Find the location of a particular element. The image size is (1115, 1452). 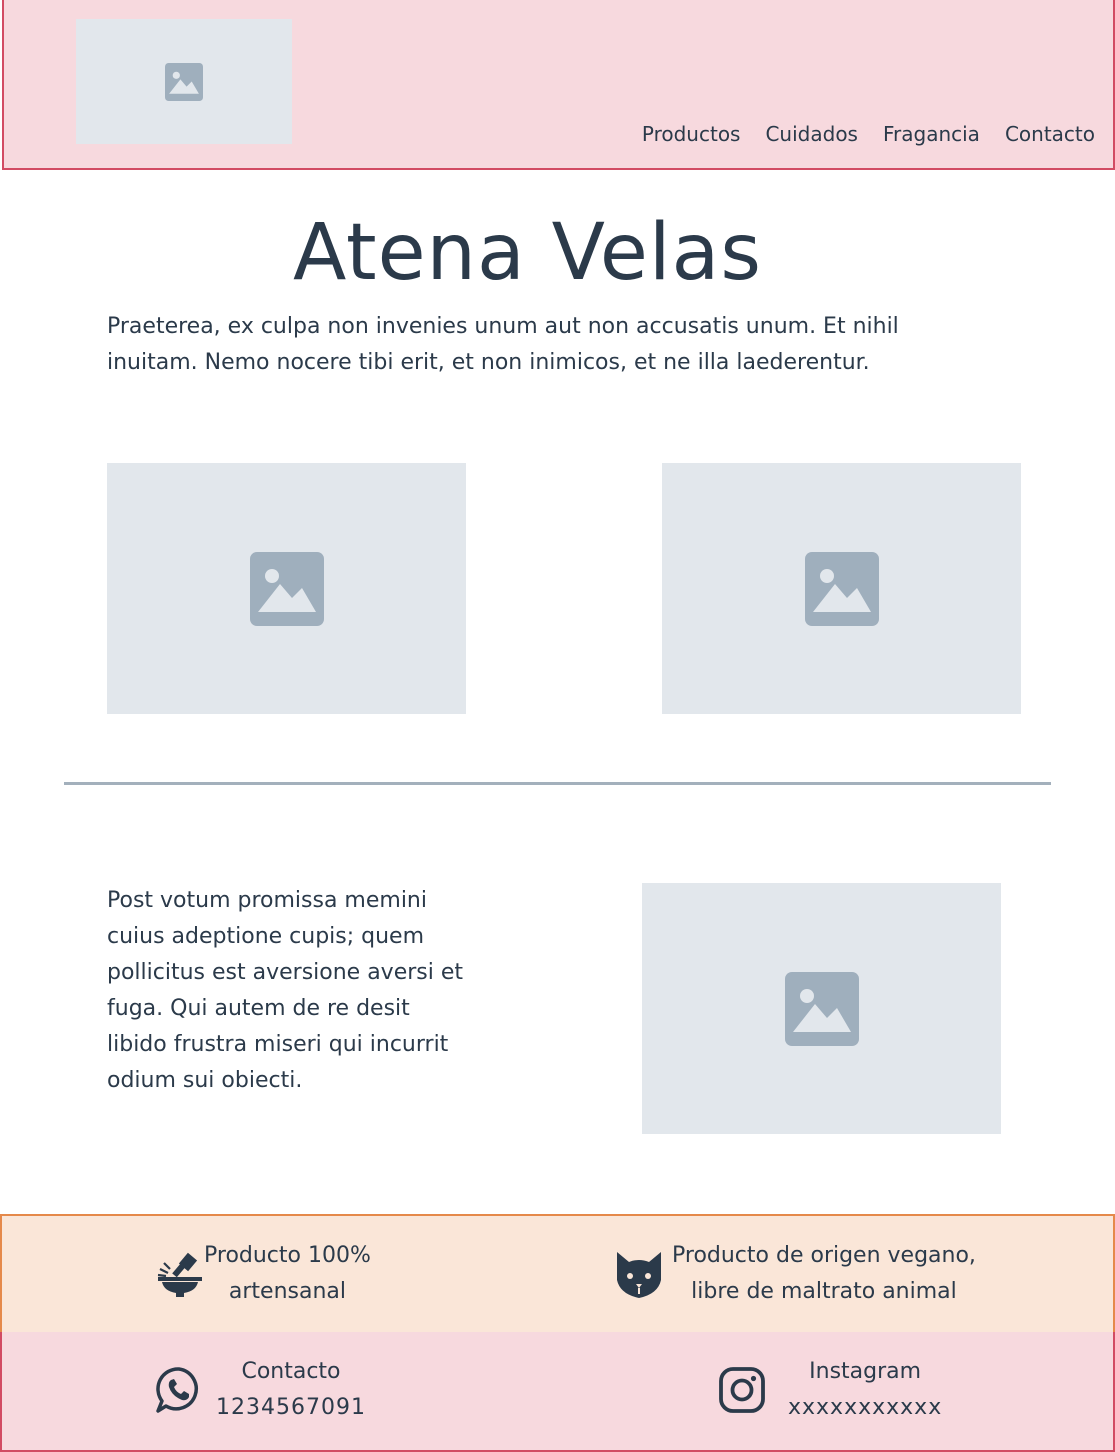

feature-handmade-line2: artensanal is located at coordinates (287, 1291).